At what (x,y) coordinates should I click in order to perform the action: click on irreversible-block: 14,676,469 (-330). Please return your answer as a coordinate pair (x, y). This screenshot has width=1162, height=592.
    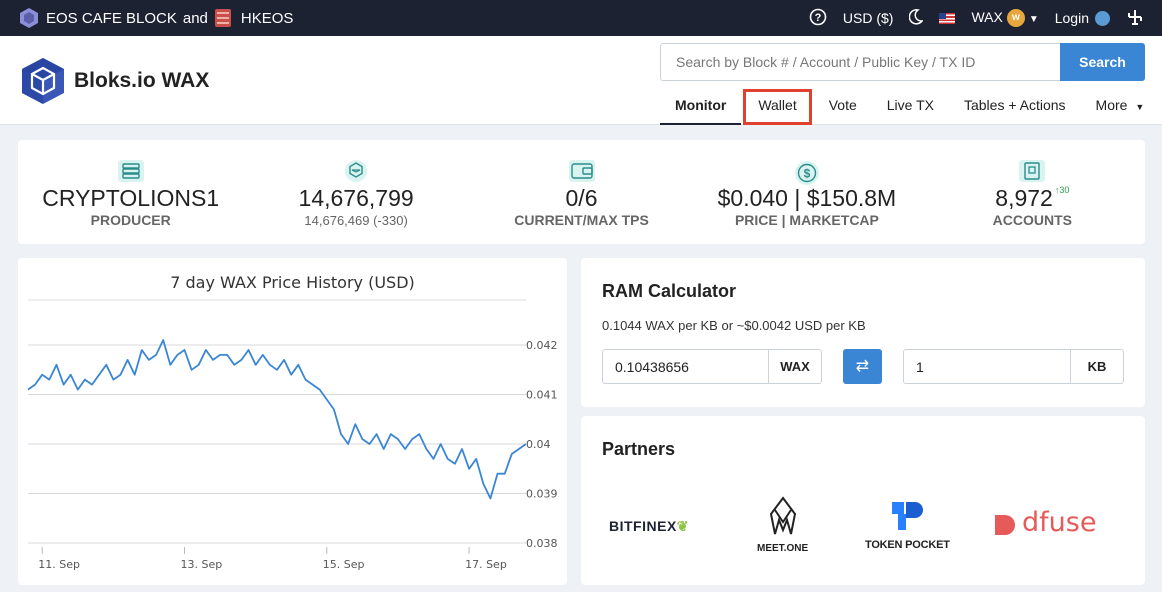
    Looking at the image, I should click on (356, 220).